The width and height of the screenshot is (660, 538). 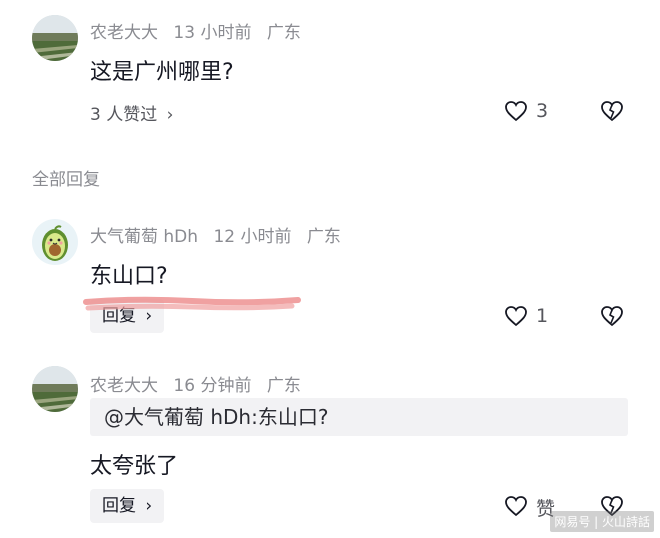 What do you see at coordinates (66, 180) in the screenshot?
I see `all-replies-label: 全部回复` at bounding box center [66, 180].